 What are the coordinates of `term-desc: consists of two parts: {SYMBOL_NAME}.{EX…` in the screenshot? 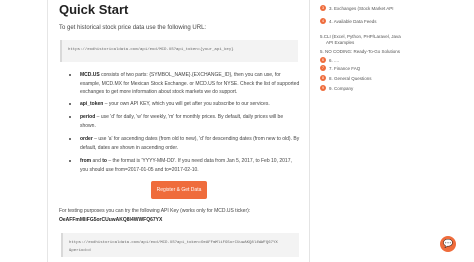 It's located at (190, 83).